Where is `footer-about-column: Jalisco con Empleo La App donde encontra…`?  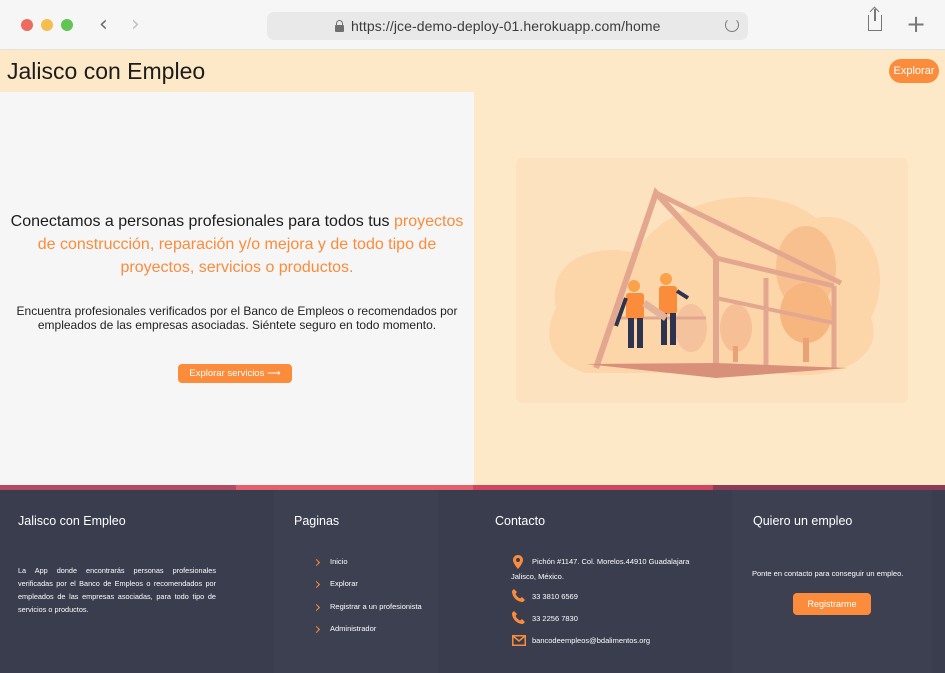
footer-about-column: Jalisco con Empleo La App donde encontra… is located at coordinates (118, 581).